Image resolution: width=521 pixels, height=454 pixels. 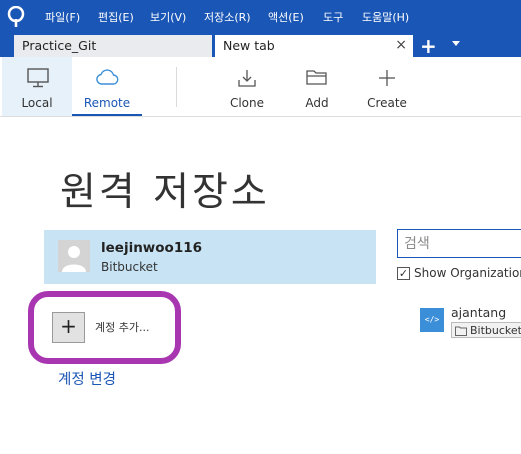 What do you see at coordinates (467, 273) in the screenshot?
I see `show-organization-label: Show Organization` at bounding box center [467, 273].